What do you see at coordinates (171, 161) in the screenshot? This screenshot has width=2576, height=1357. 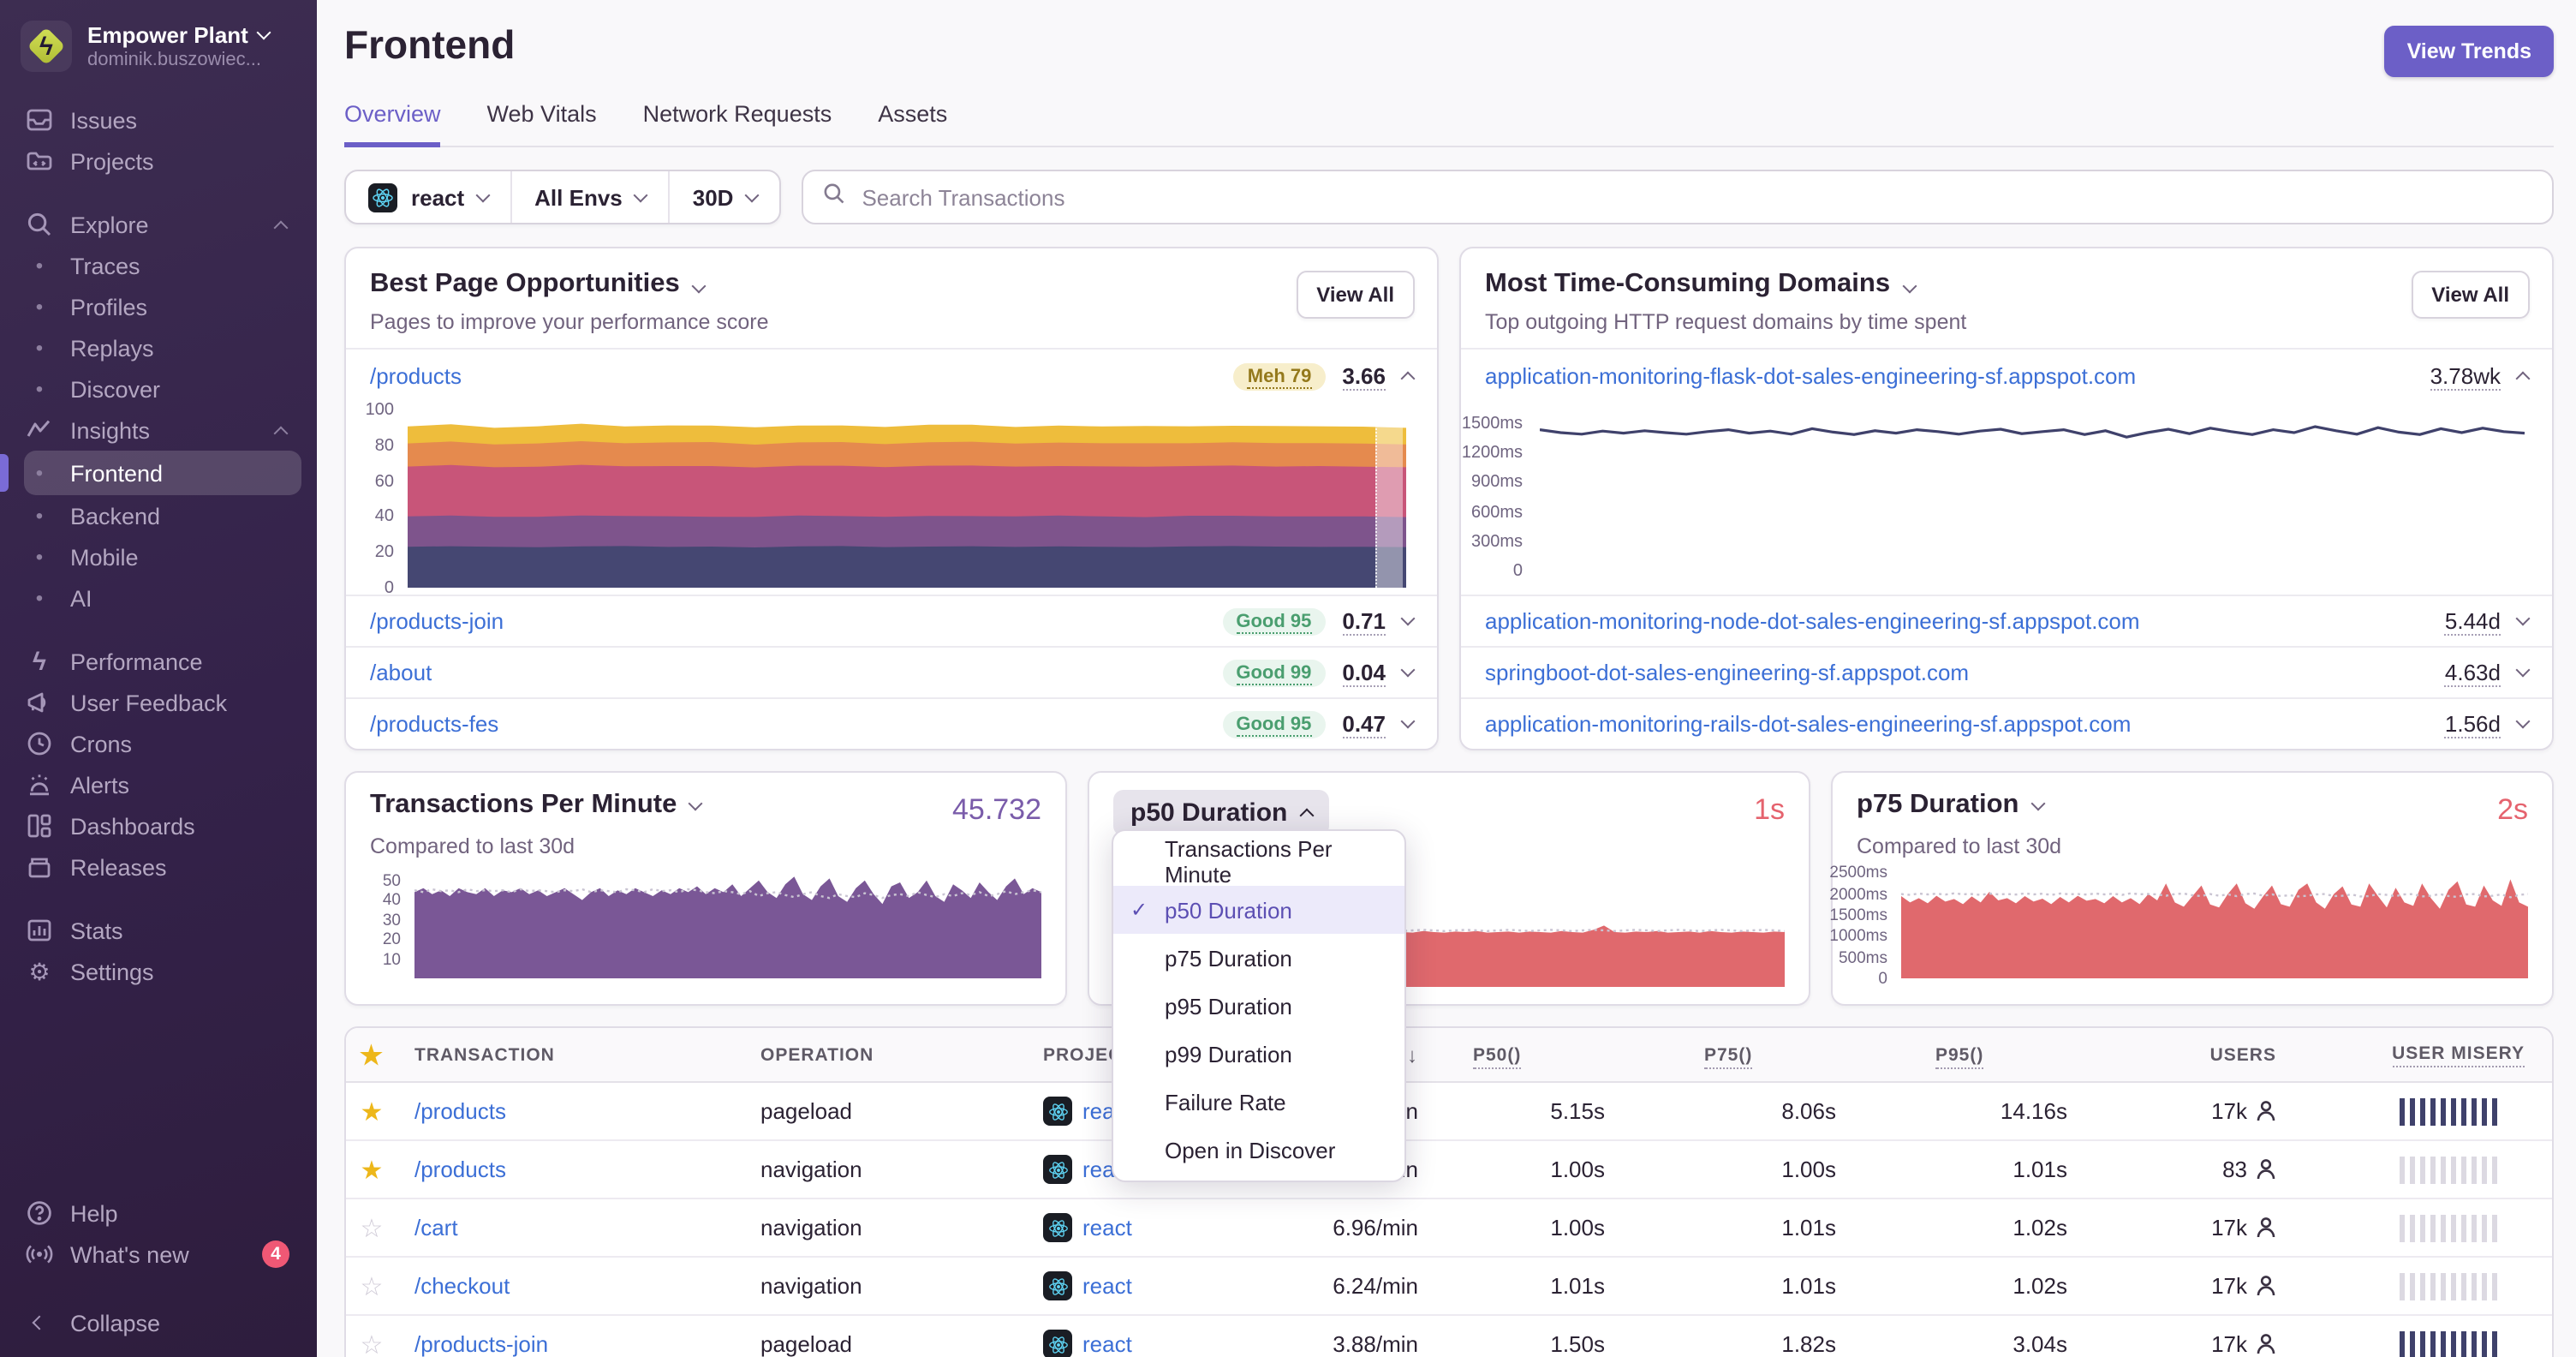 I see `sidebar-item-projects: Projects` at bounding box center [171, 161].